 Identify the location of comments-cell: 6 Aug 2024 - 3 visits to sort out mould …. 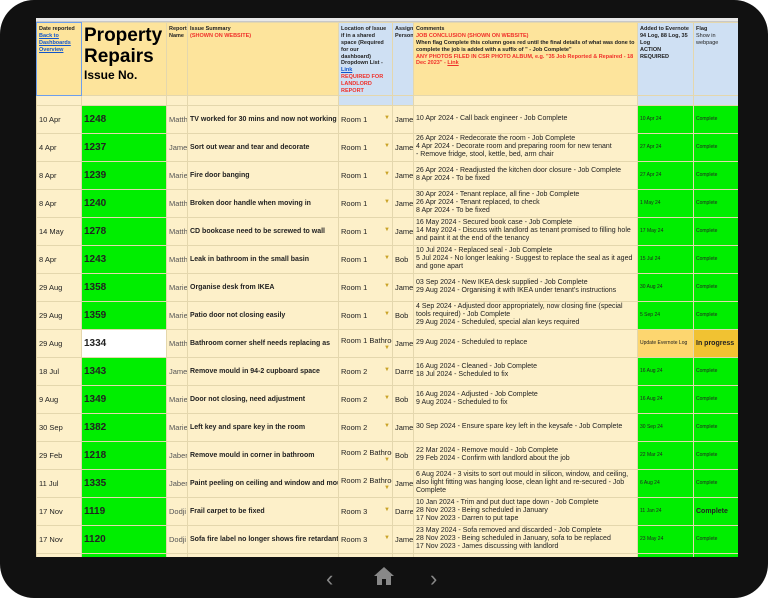
(525, 483).